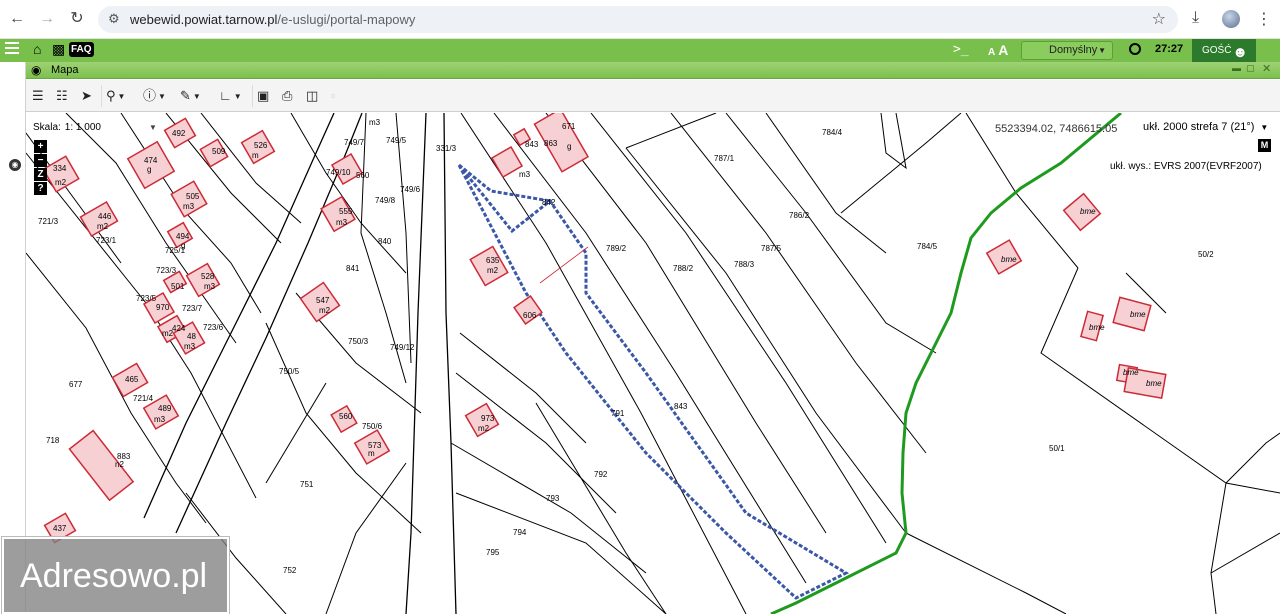 Image resolution: width=1280 pixels, height=614 pixels. I want to click on parcel-label: 671, so click(569, 126).